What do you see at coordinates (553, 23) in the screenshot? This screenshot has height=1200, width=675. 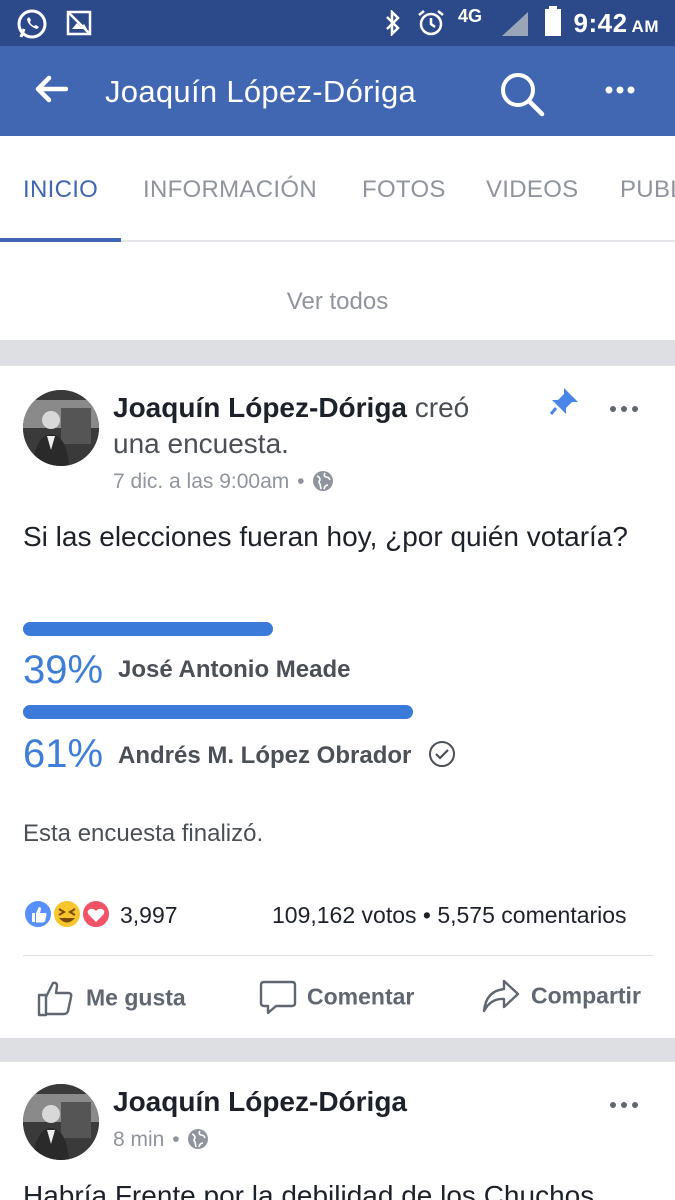 I see `battery-icon` at bounding box center [553, 23].